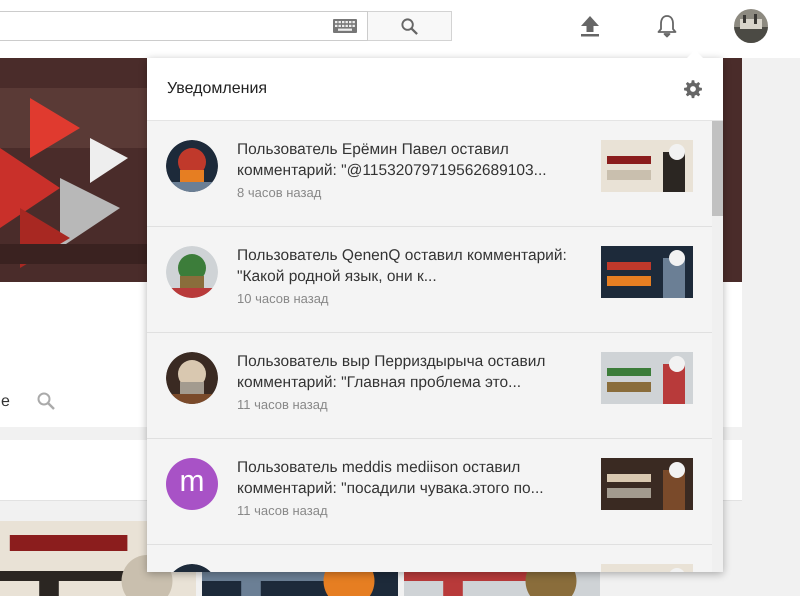 The height and width of the screenshot is (596, 800). I want to click on search-button, so click(410, 26).